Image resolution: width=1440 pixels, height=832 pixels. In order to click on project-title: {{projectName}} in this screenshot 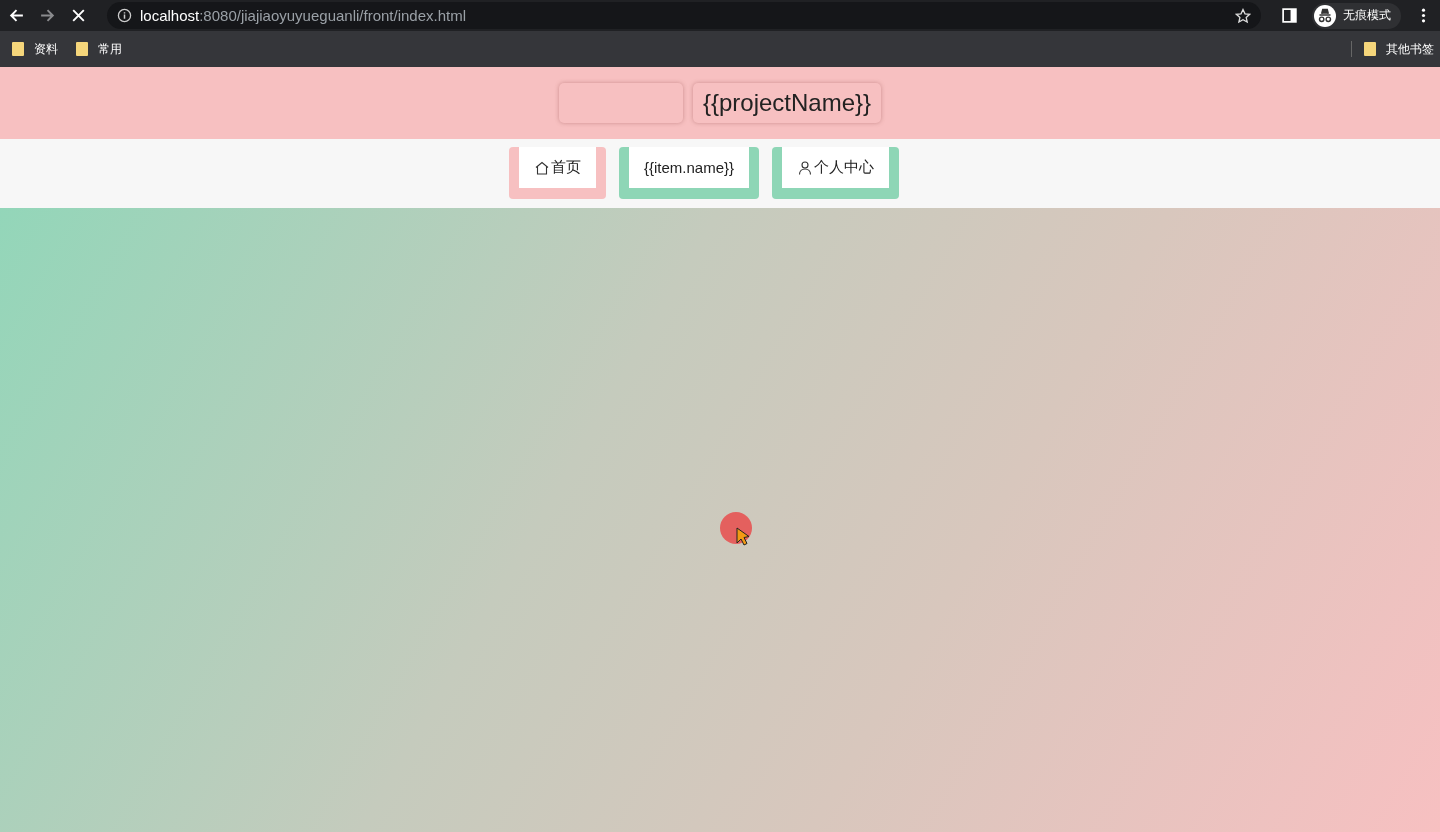, I will do `click(787, 103)`.